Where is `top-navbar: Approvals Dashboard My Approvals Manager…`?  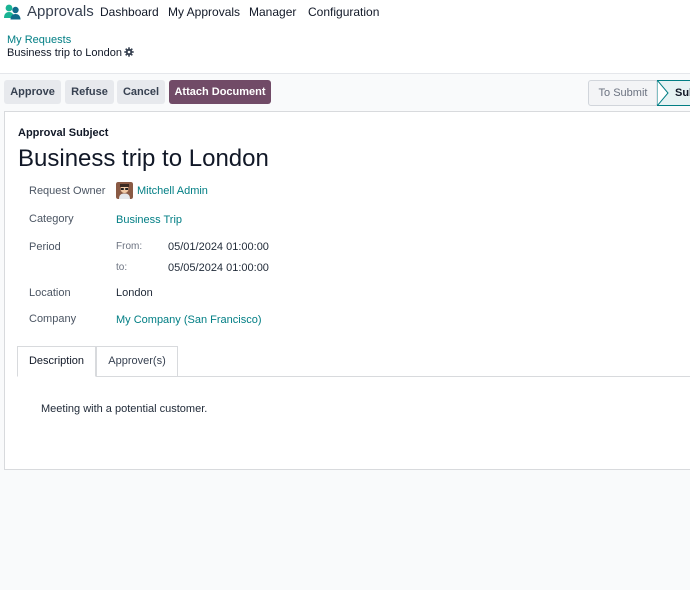
top-navbar: Approvals Dashboard My Approvals Manager… is located at coordinates (345, 12).